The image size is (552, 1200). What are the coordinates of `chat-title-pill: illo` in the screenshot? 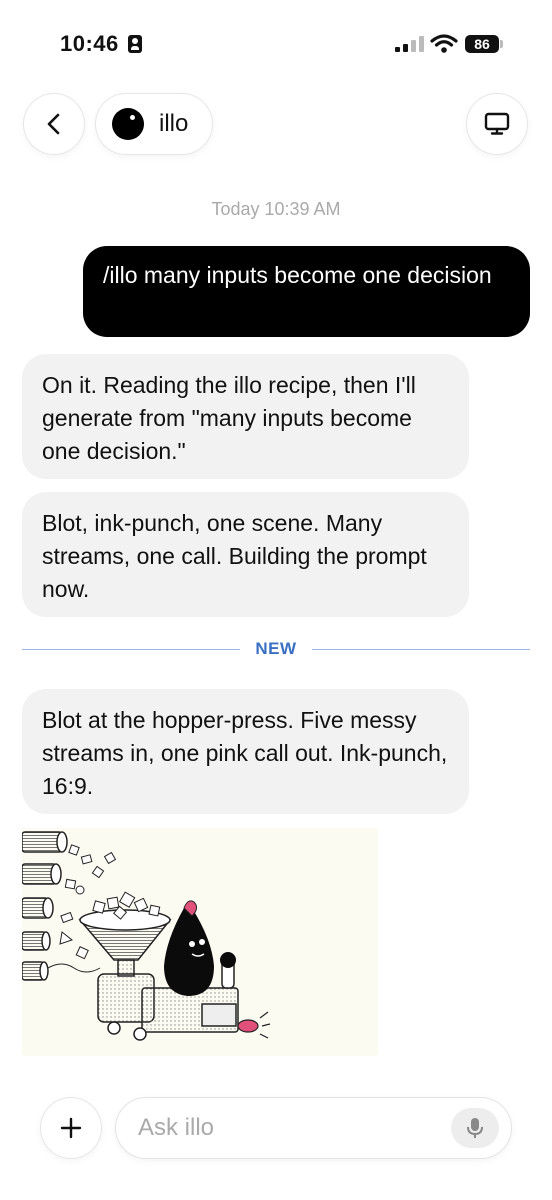 It's located at (154, 124).